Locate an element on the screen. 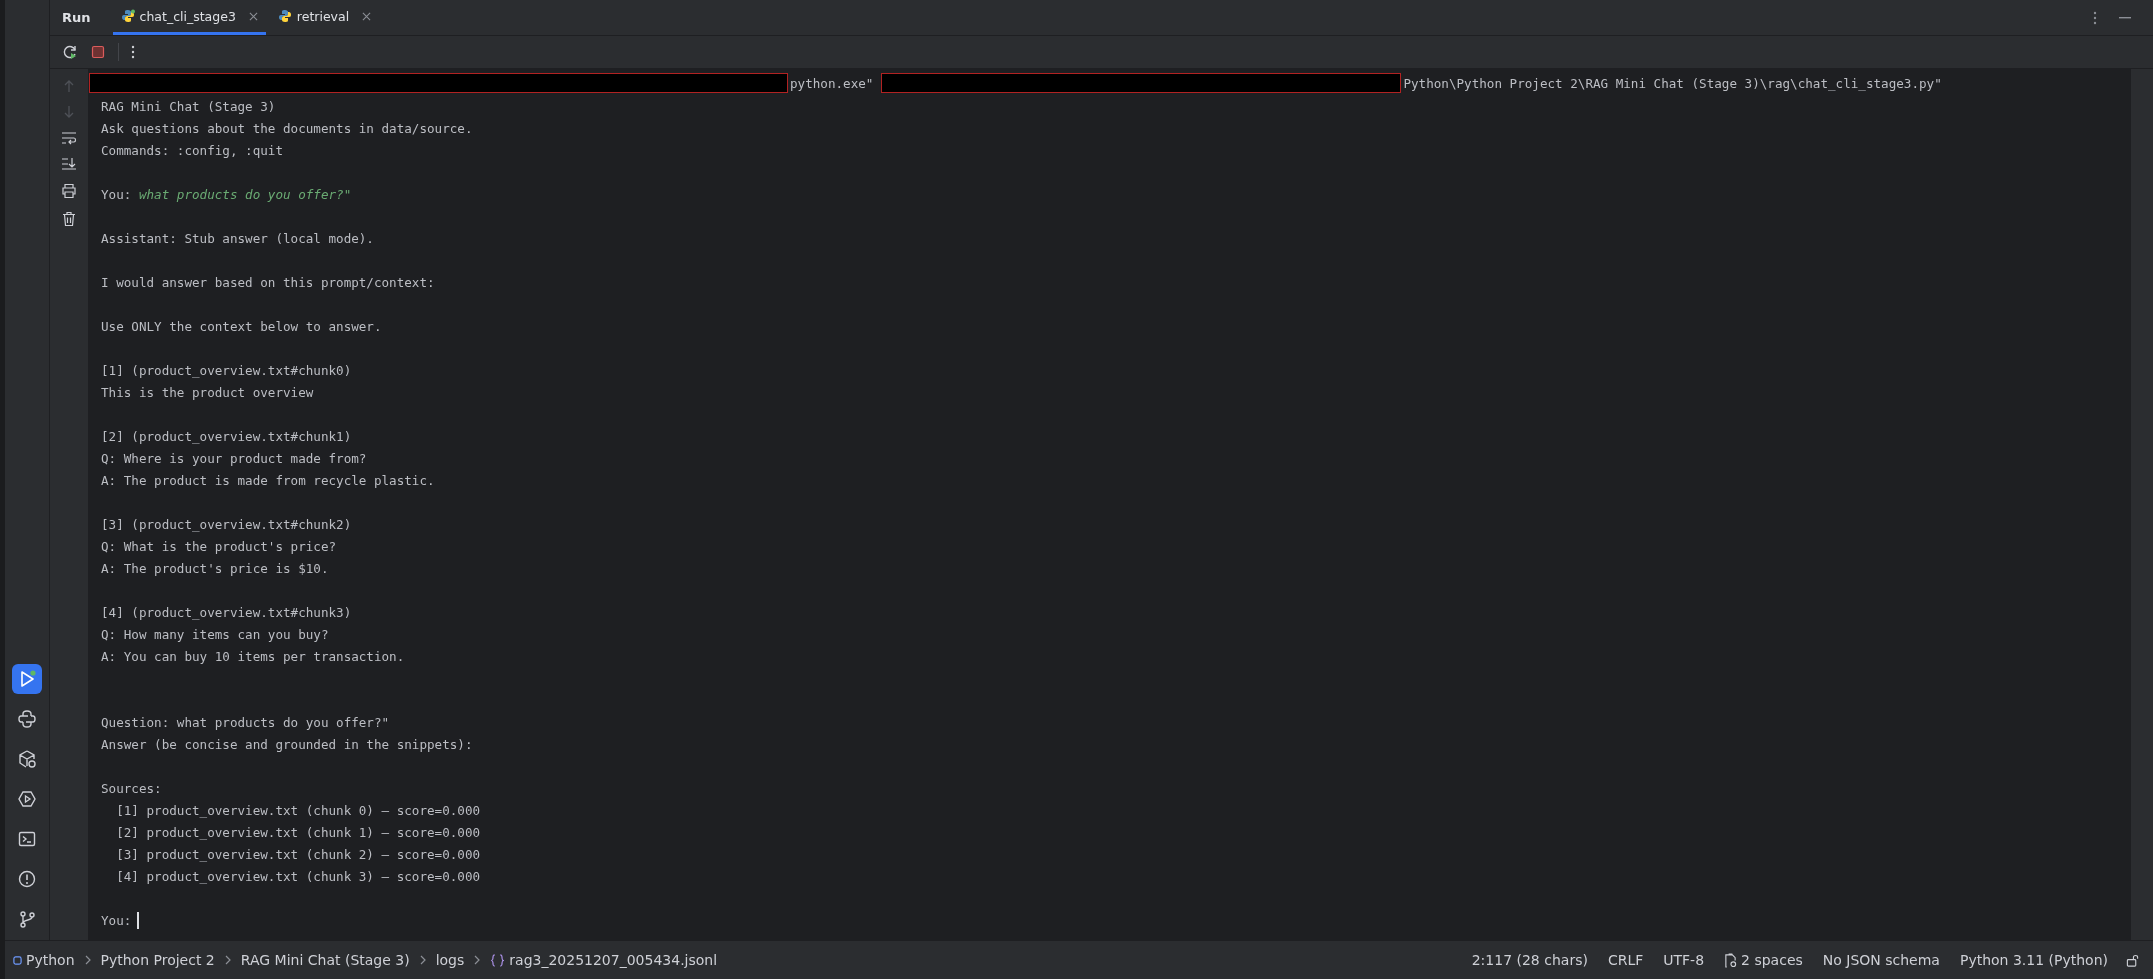  branch-icon is located at coordinates (27, 919).